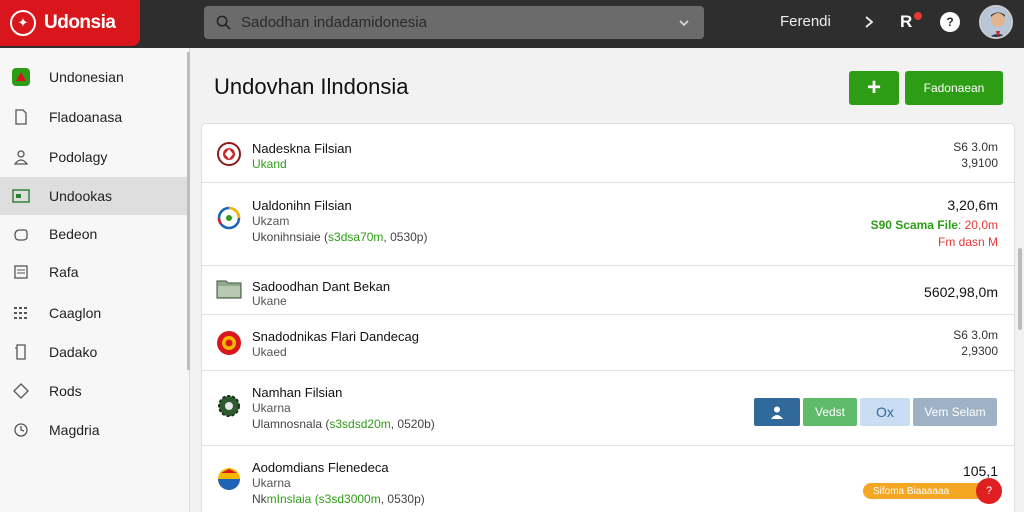 This screenshot has height=512, width=1024. I want to click on chevron-down-icon, so click(684, 23).